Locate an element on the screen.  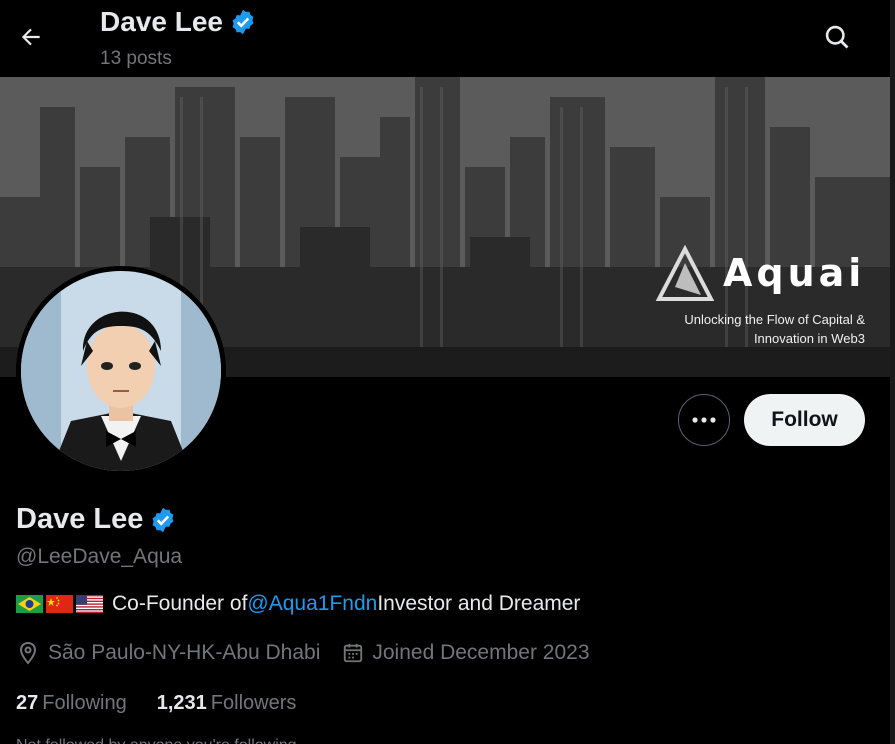
back-button is located at coordinates (31, 37).